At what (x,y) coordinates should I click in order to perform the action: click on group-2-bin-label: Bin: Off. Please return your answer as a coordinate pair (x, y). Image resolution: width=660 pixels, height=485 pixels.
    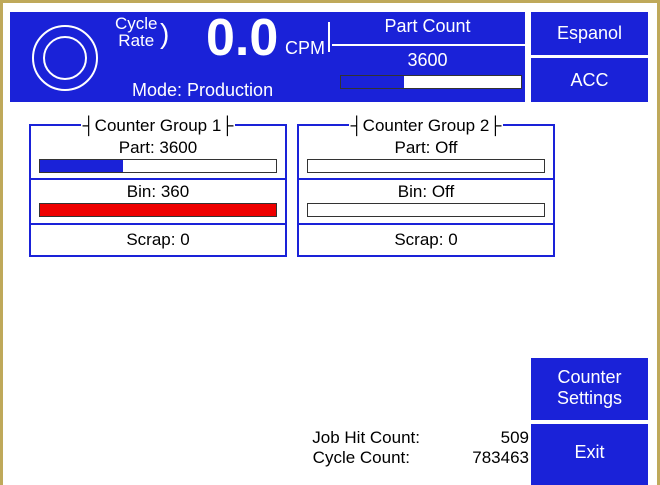
    Looking at the image, I should click on (426, 191).